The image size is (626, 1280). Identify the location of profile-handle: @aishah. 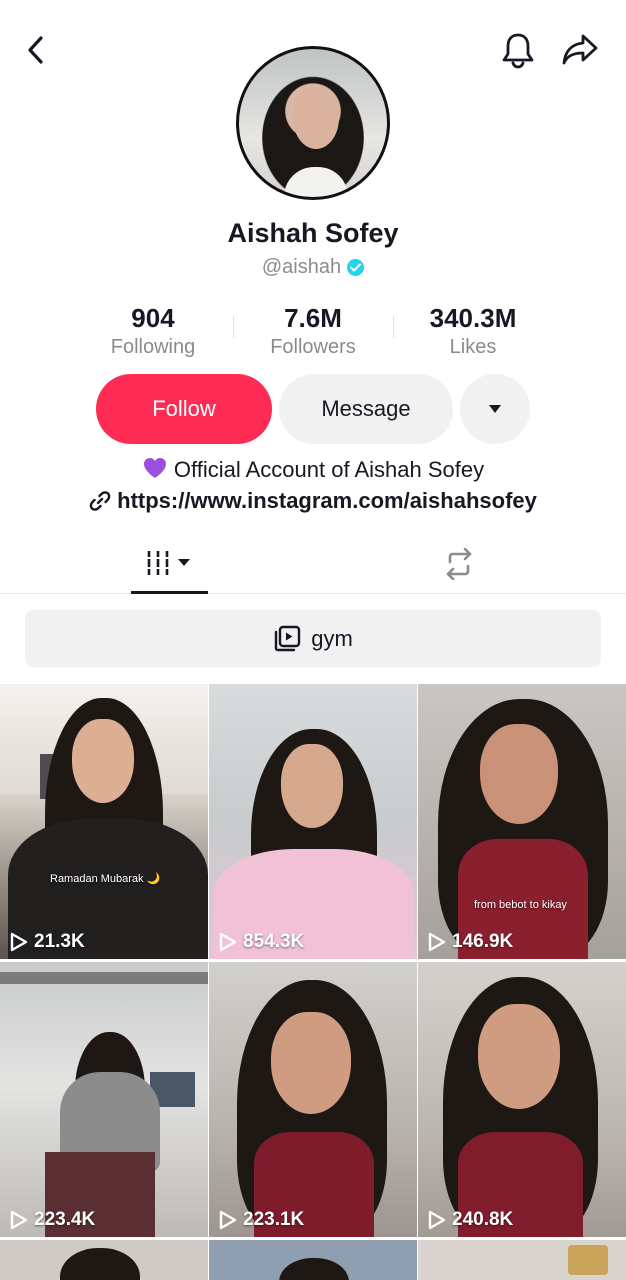
(301, 267).